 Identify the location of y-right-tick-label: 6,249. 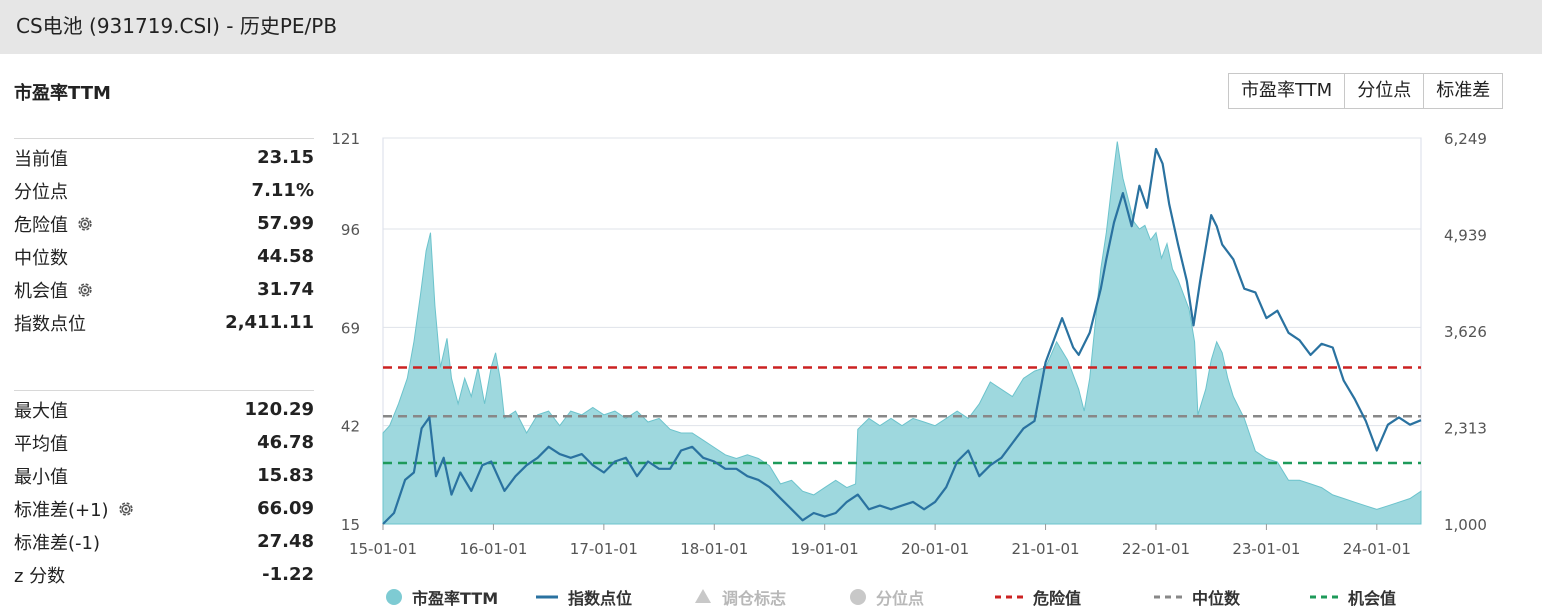
(1465, 139).